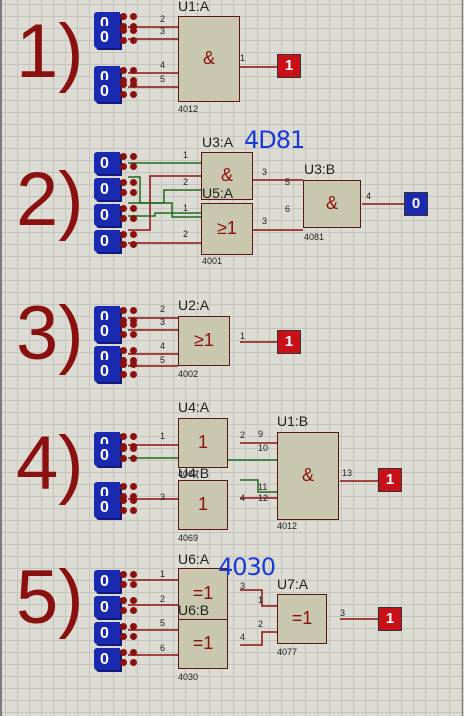  Describe the element at coordinates (274, 140) in the screenshot. I see `handwritten-annotation: 4D81` at that location.